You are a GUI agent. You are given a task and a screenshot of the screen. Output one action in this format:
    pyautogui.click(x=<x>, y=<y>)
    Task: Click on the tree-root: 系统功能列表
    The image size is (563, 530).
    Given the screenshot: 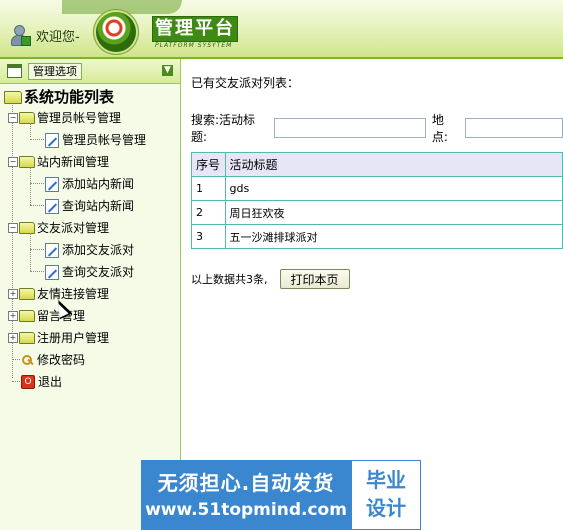 What is the action you would take?
    pyautogui.click(x=59, y=97)
    